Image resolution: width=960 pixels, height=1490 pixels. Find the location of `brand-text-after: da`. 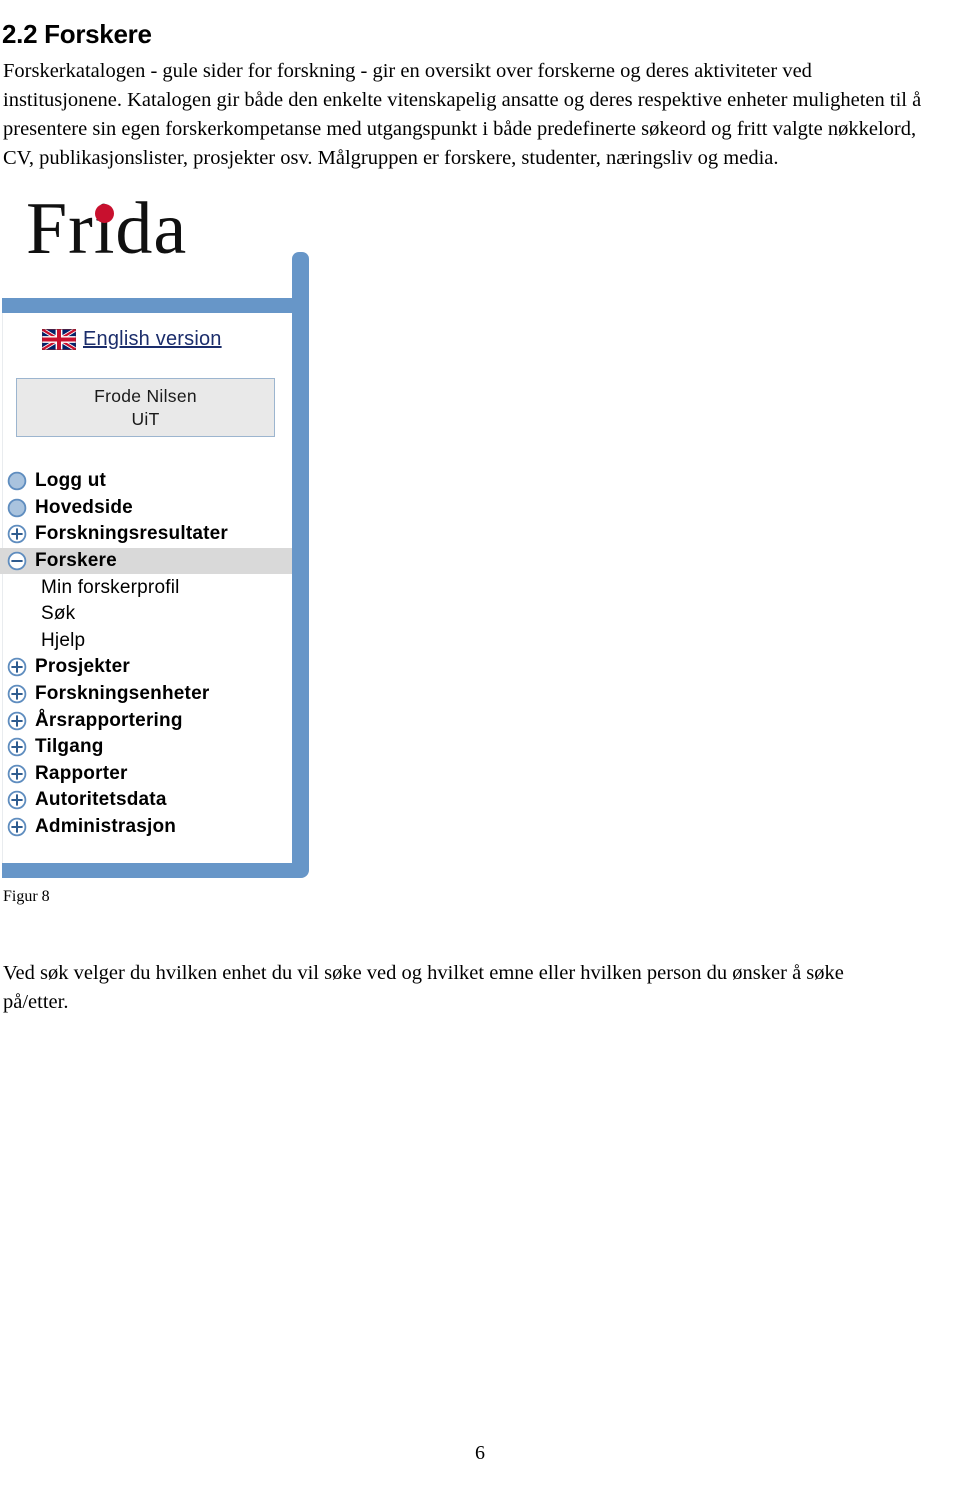

brand-text-after: da is located at coordinates (151, 229).